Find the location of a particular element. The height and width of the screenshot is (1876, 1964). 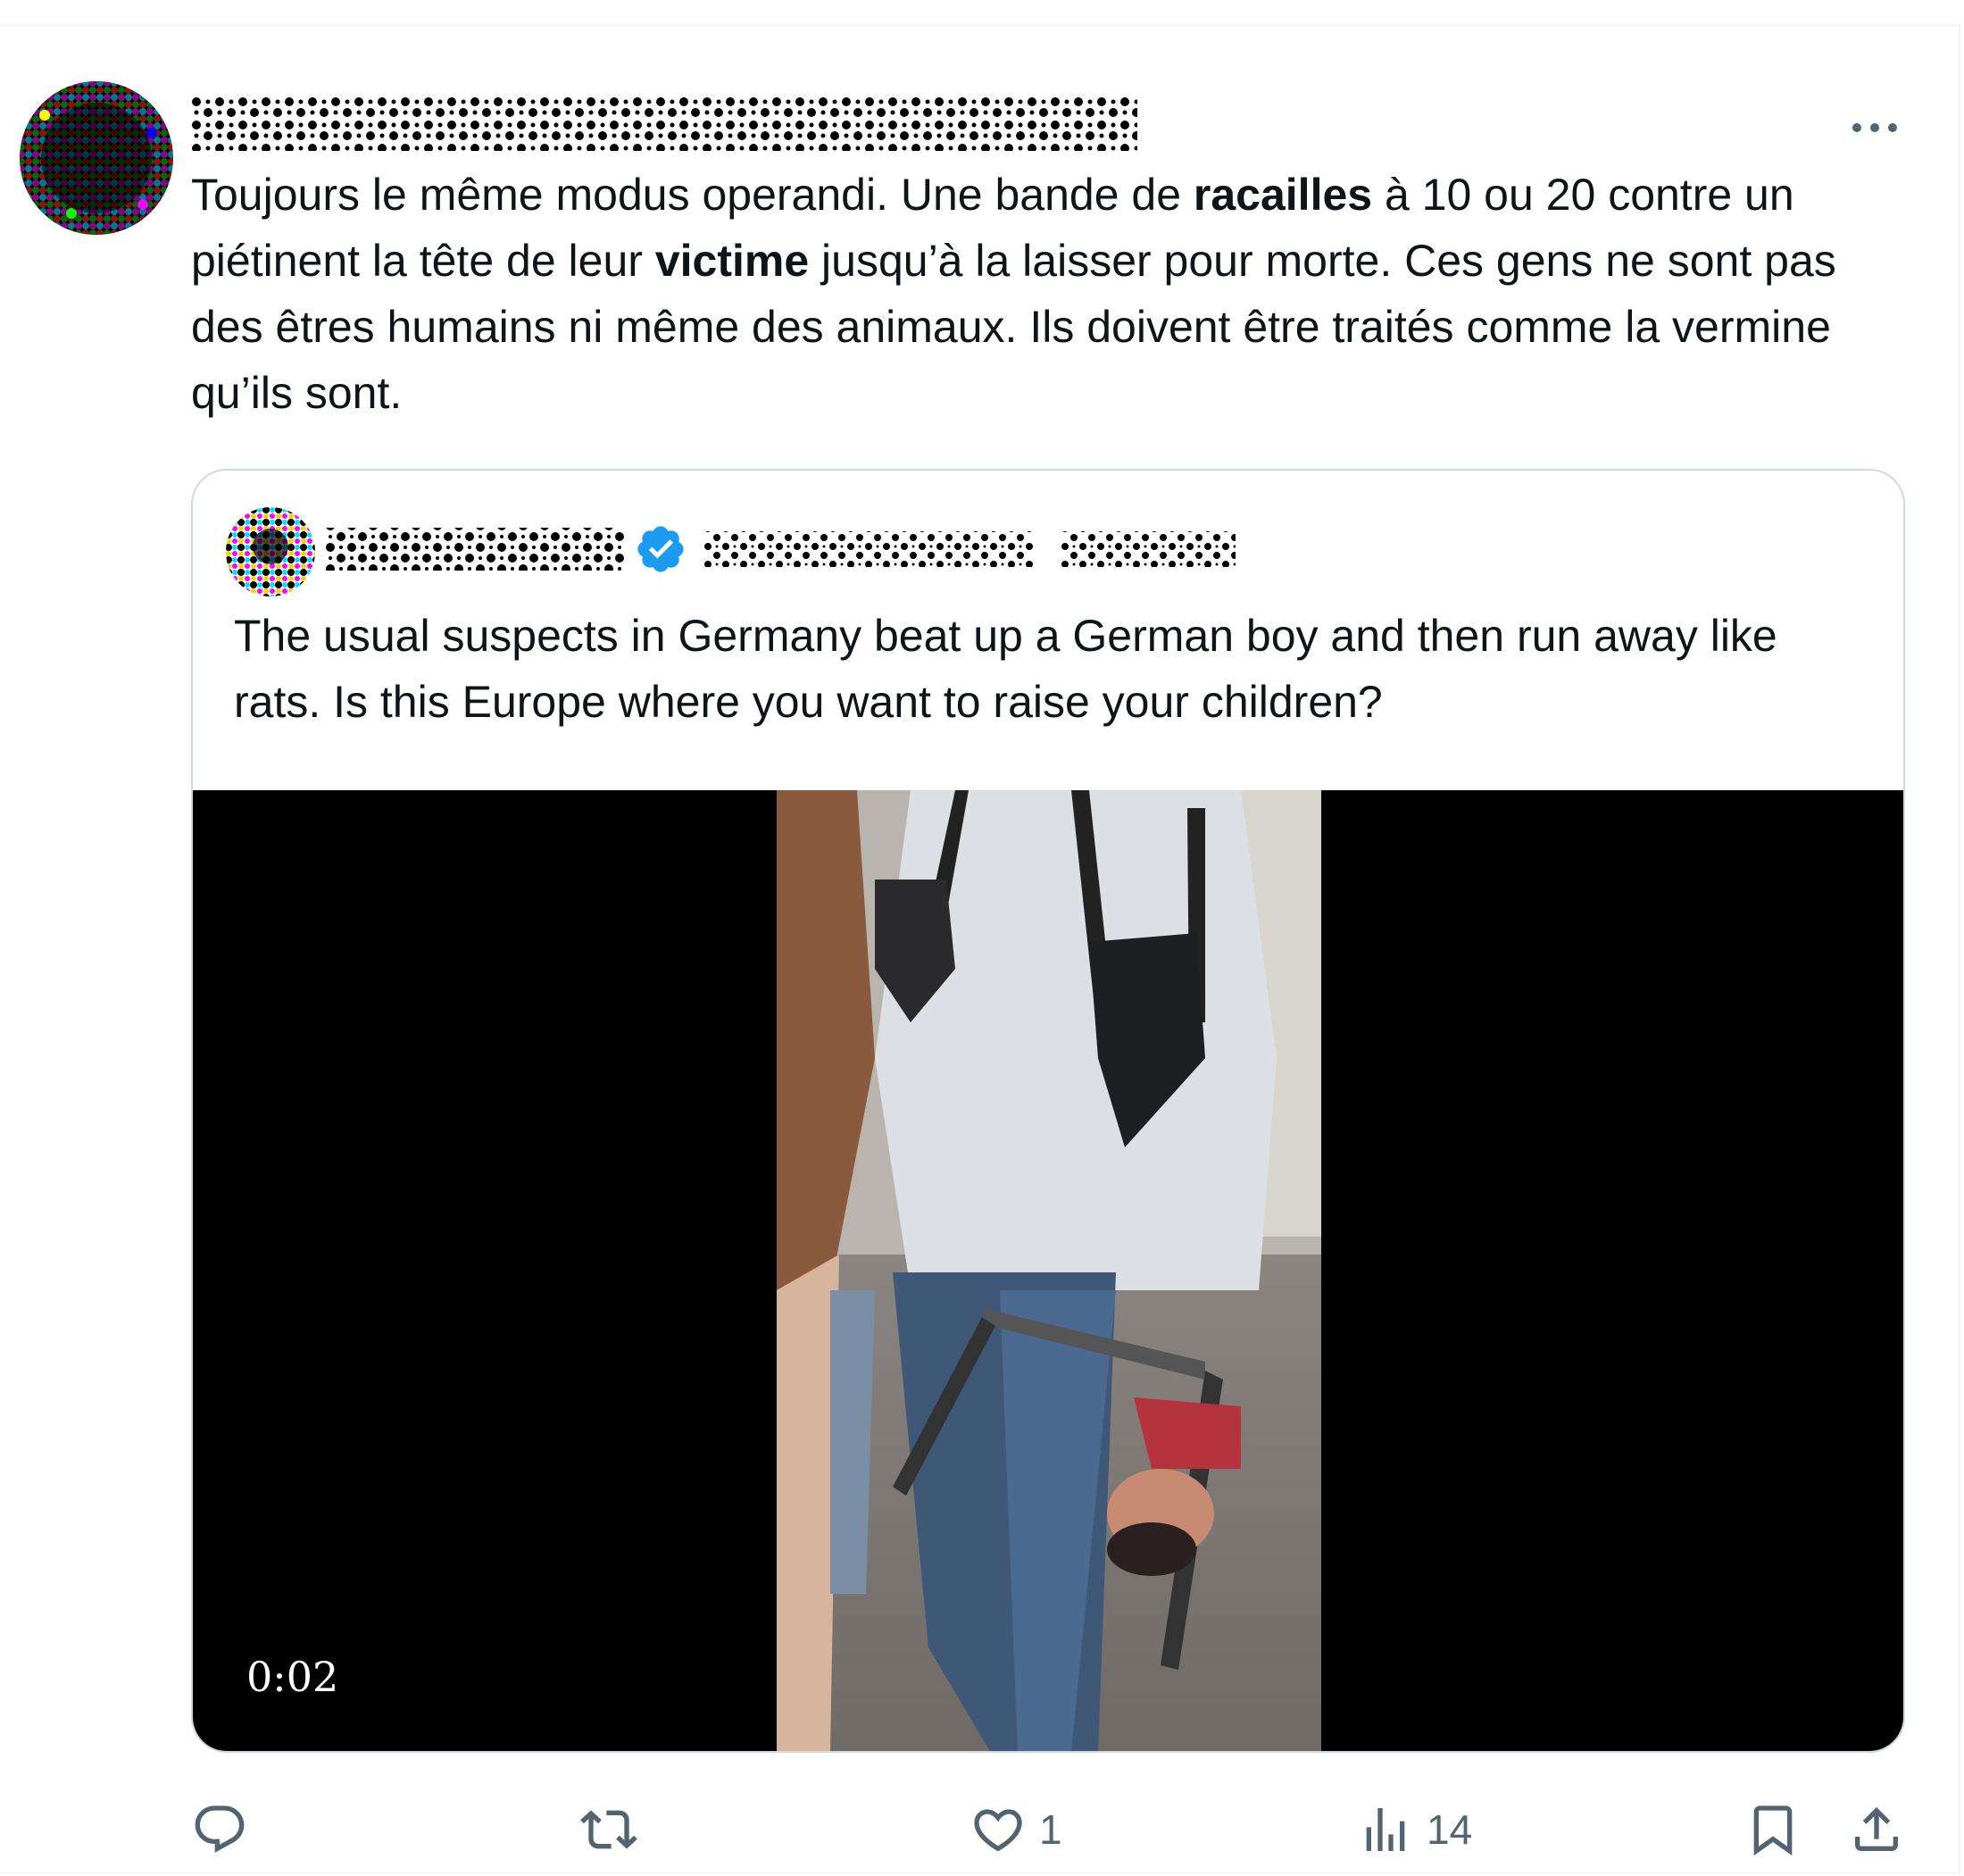

post-text-bold: victime is located at coordinates (732, 261).